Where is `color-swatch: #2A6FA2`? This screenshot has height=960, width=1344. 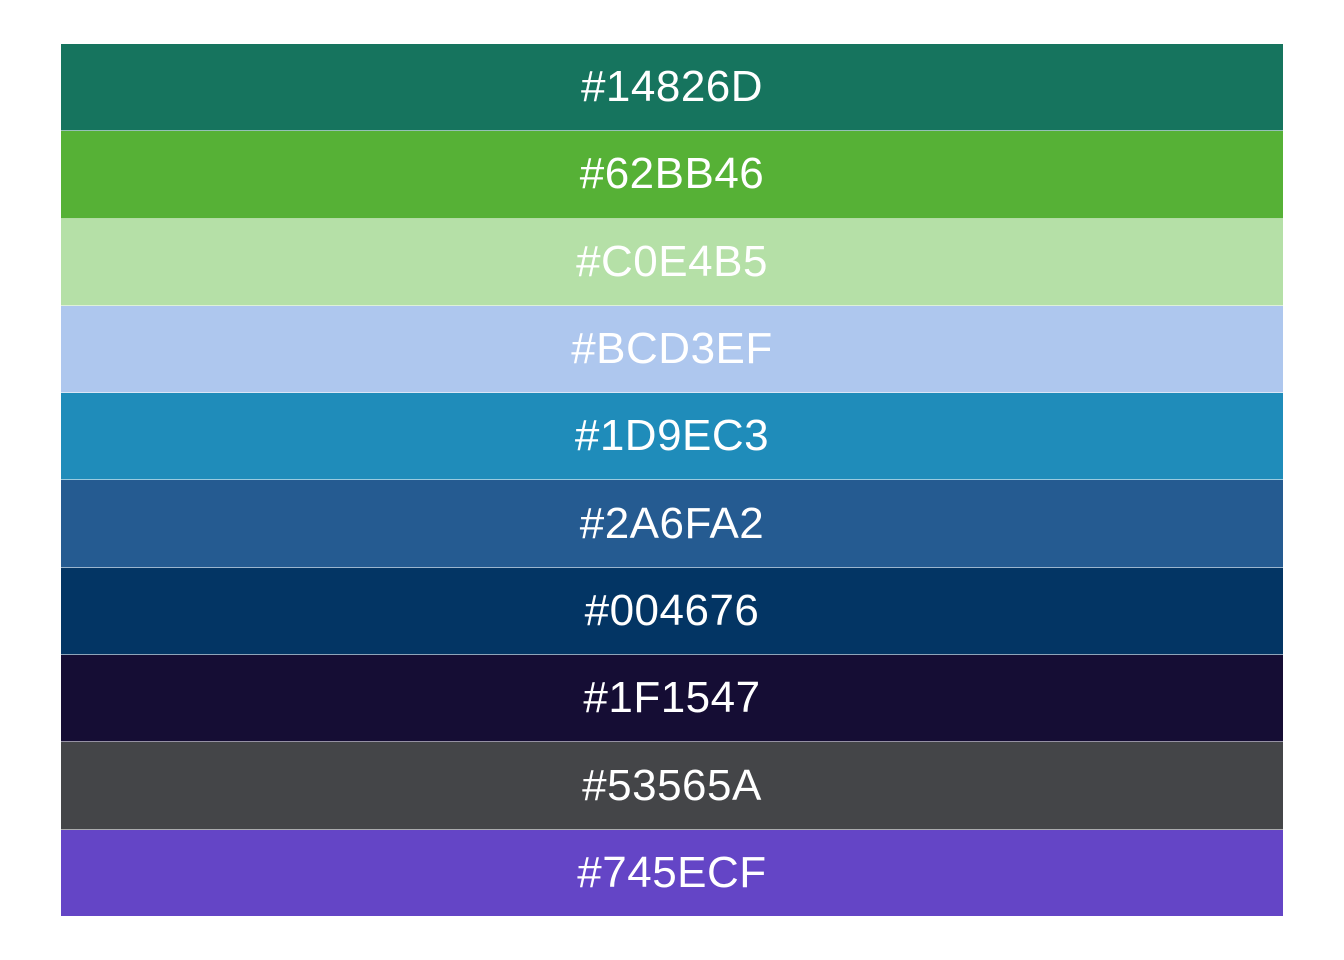 color-swatch: #2A6FA2 is located at coordinates (672, 524).